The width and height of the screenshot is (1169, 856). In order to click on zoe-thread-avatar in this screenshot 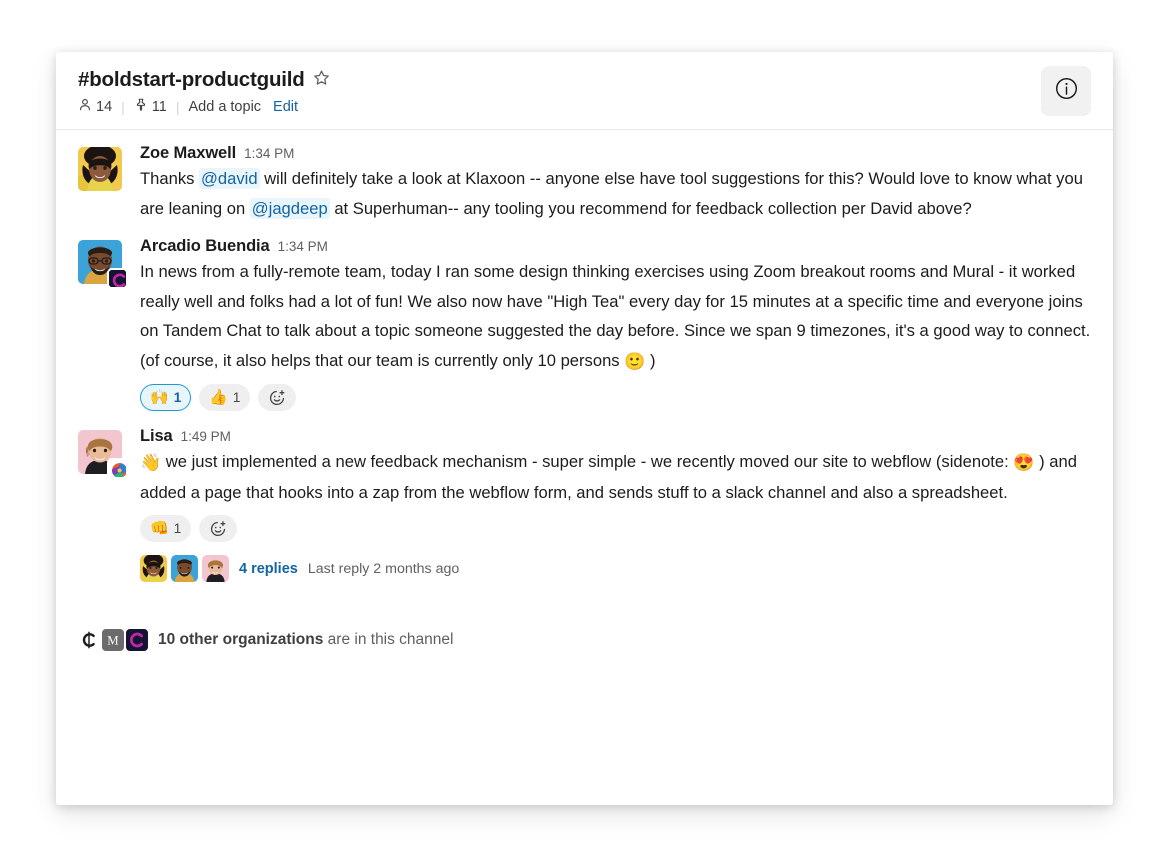, I will do `click(153, 568)`.